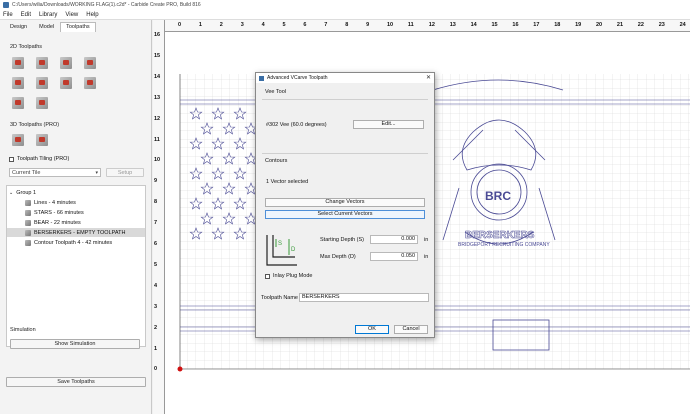  Describe the element at coordinates (76, 382) in the screenshot. I see `save-toolpaths-button: Save Toolpaths` at that location.